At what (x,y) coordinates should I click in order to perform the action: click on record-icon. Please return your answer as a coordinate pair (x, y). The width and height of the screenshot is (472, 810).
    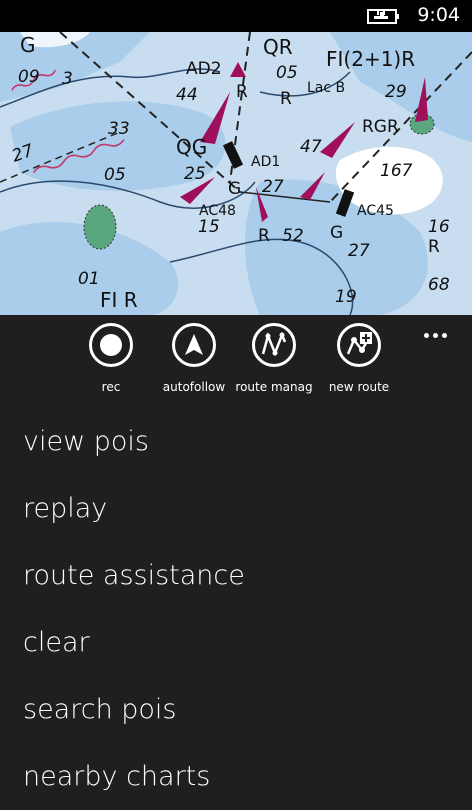
    Looking at the image, I should click on (111, 345).